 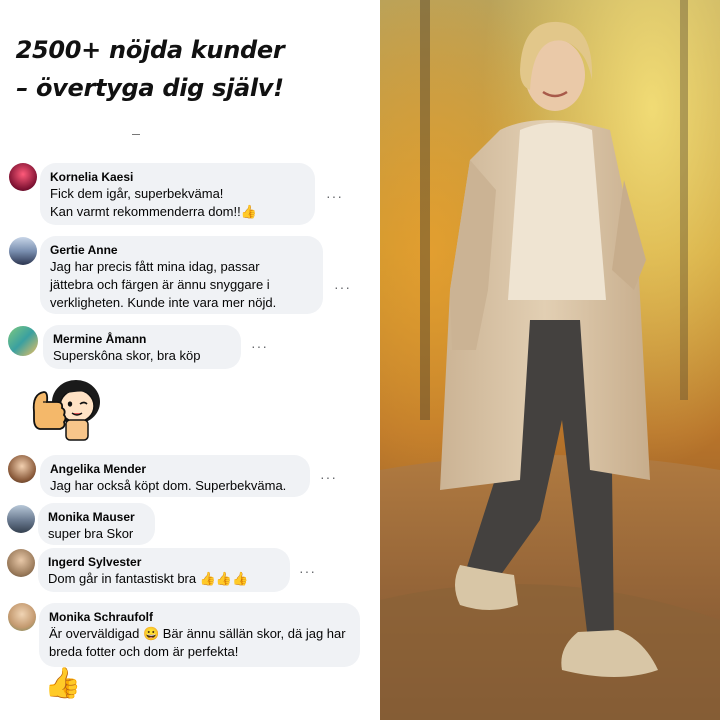 What do you see at coordinates (144, 651) in the screenshot?
I see `comment-text: breda fotter och dom är perfekta!` at bounding box center [144, 651].